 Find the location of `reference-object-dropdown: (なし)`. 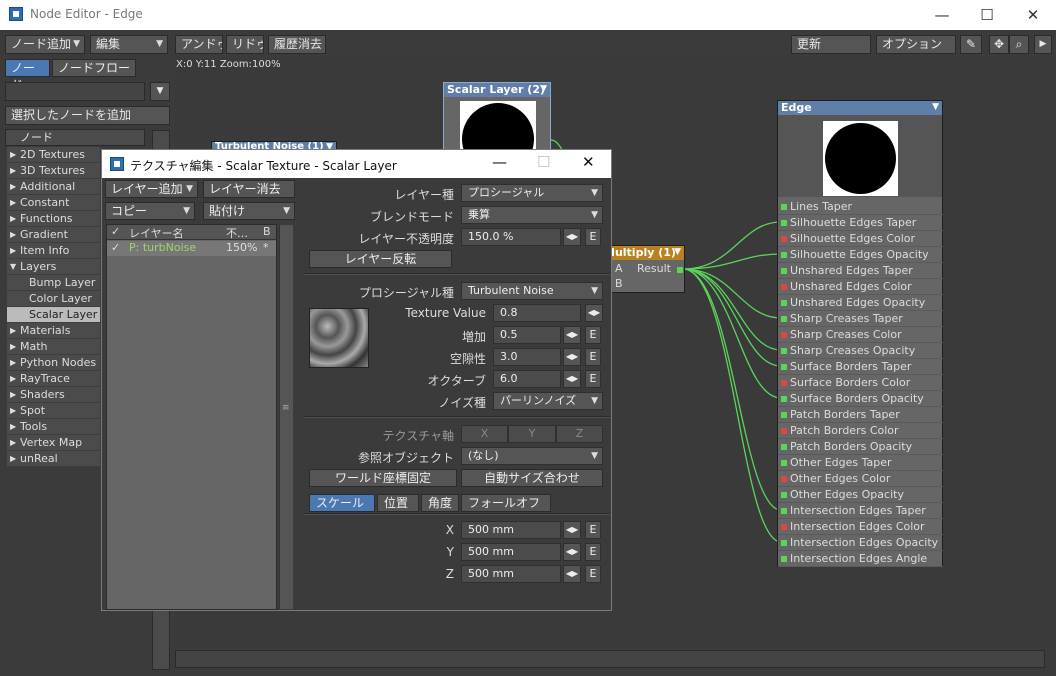

reference-object-dropdown: (なし) is located at coordinates (532, 456).